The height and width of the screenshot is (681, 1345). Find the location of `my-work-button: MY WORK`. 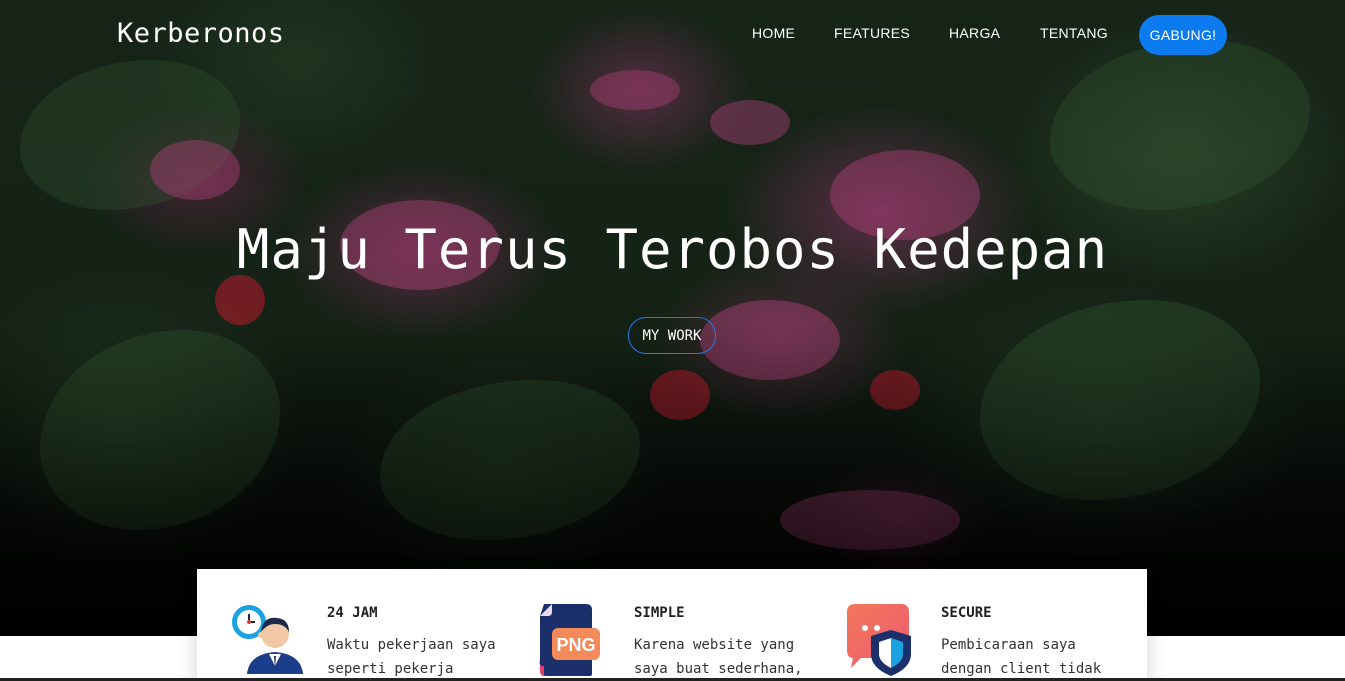

my-work-button: MY WORK is located at coordinates (672, 335).